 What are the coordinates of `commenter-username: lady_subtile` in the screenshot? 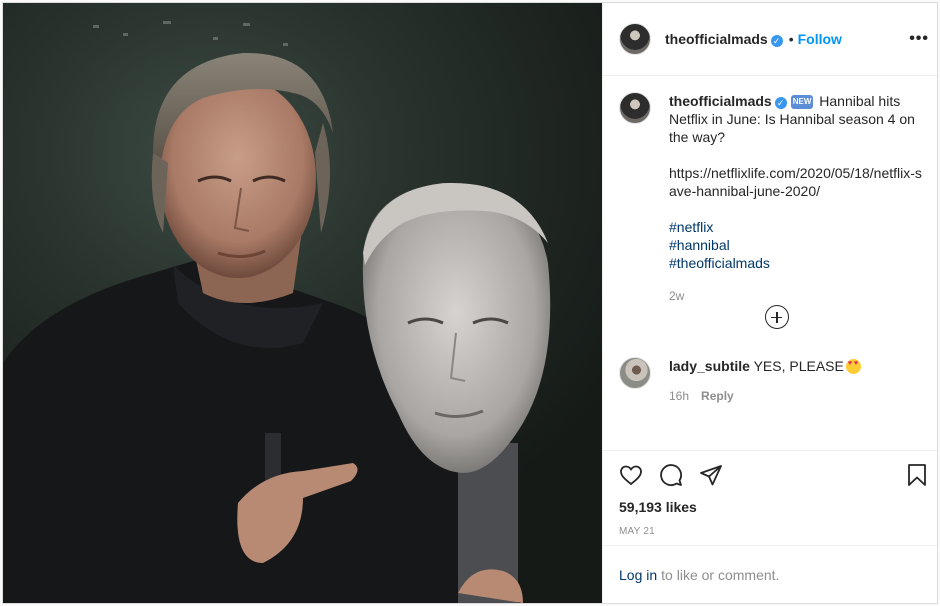 It's located at (709, 366).